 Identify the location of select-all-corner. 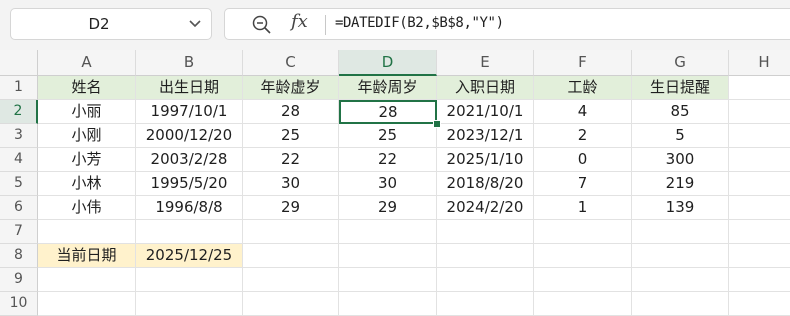
(19, 63).